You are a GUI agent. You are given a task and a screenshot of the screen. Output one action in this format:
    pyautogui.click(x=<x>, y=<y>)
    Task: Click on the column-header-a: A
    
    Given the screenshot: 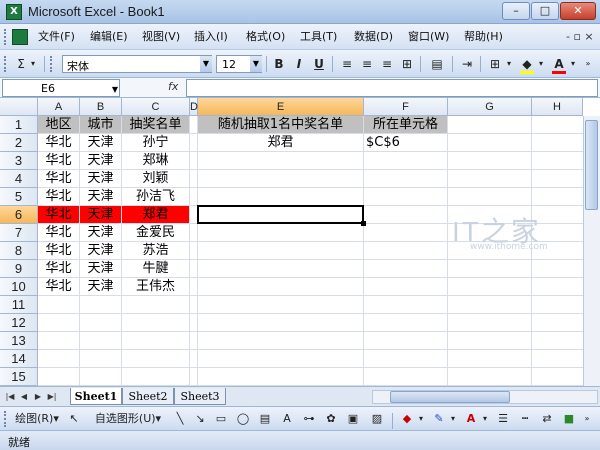 What is the action you would take?
    pyautogui.click(x=59, y=107)
    